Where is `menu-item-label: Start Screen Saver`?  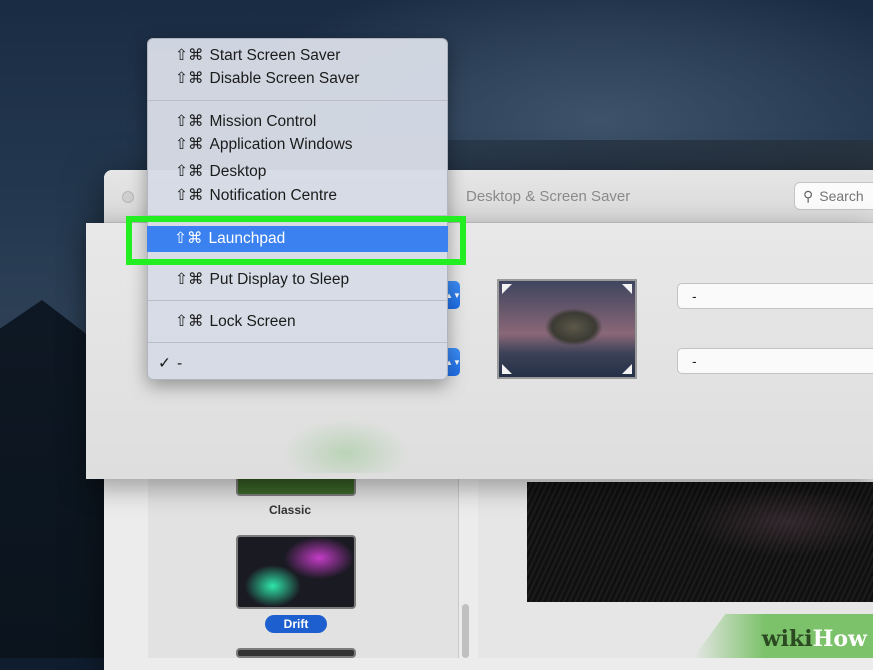
menu-item-label: Start Screen Saver is located at coordinates (275, 55).